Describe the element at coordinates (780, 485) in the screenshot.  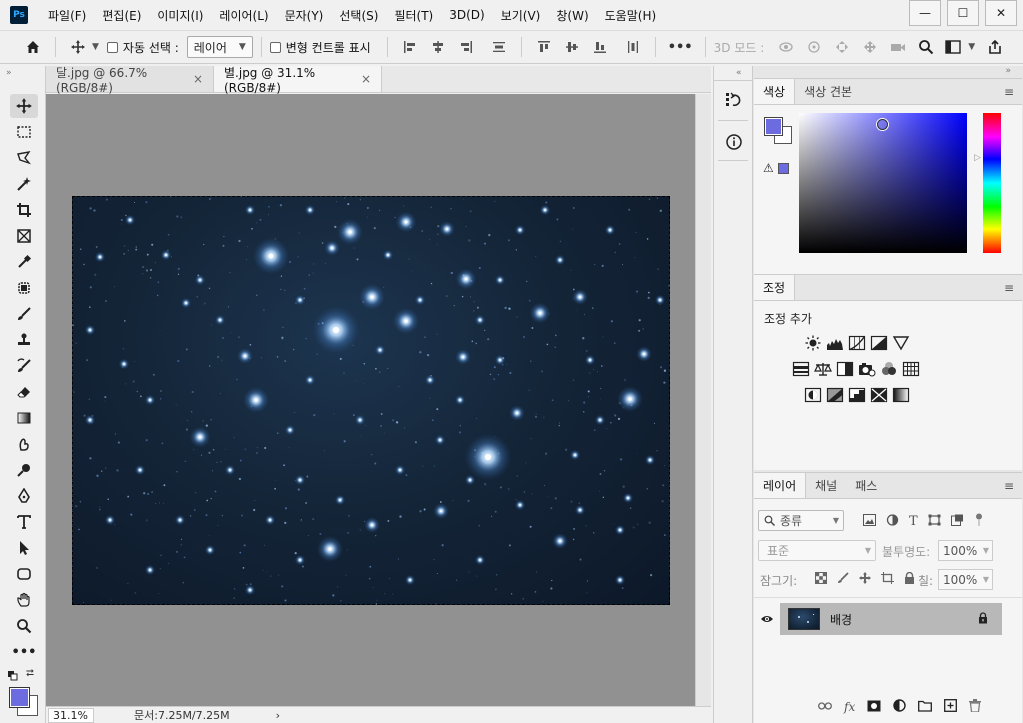
I see `tab-layers: 레이어` at that location.